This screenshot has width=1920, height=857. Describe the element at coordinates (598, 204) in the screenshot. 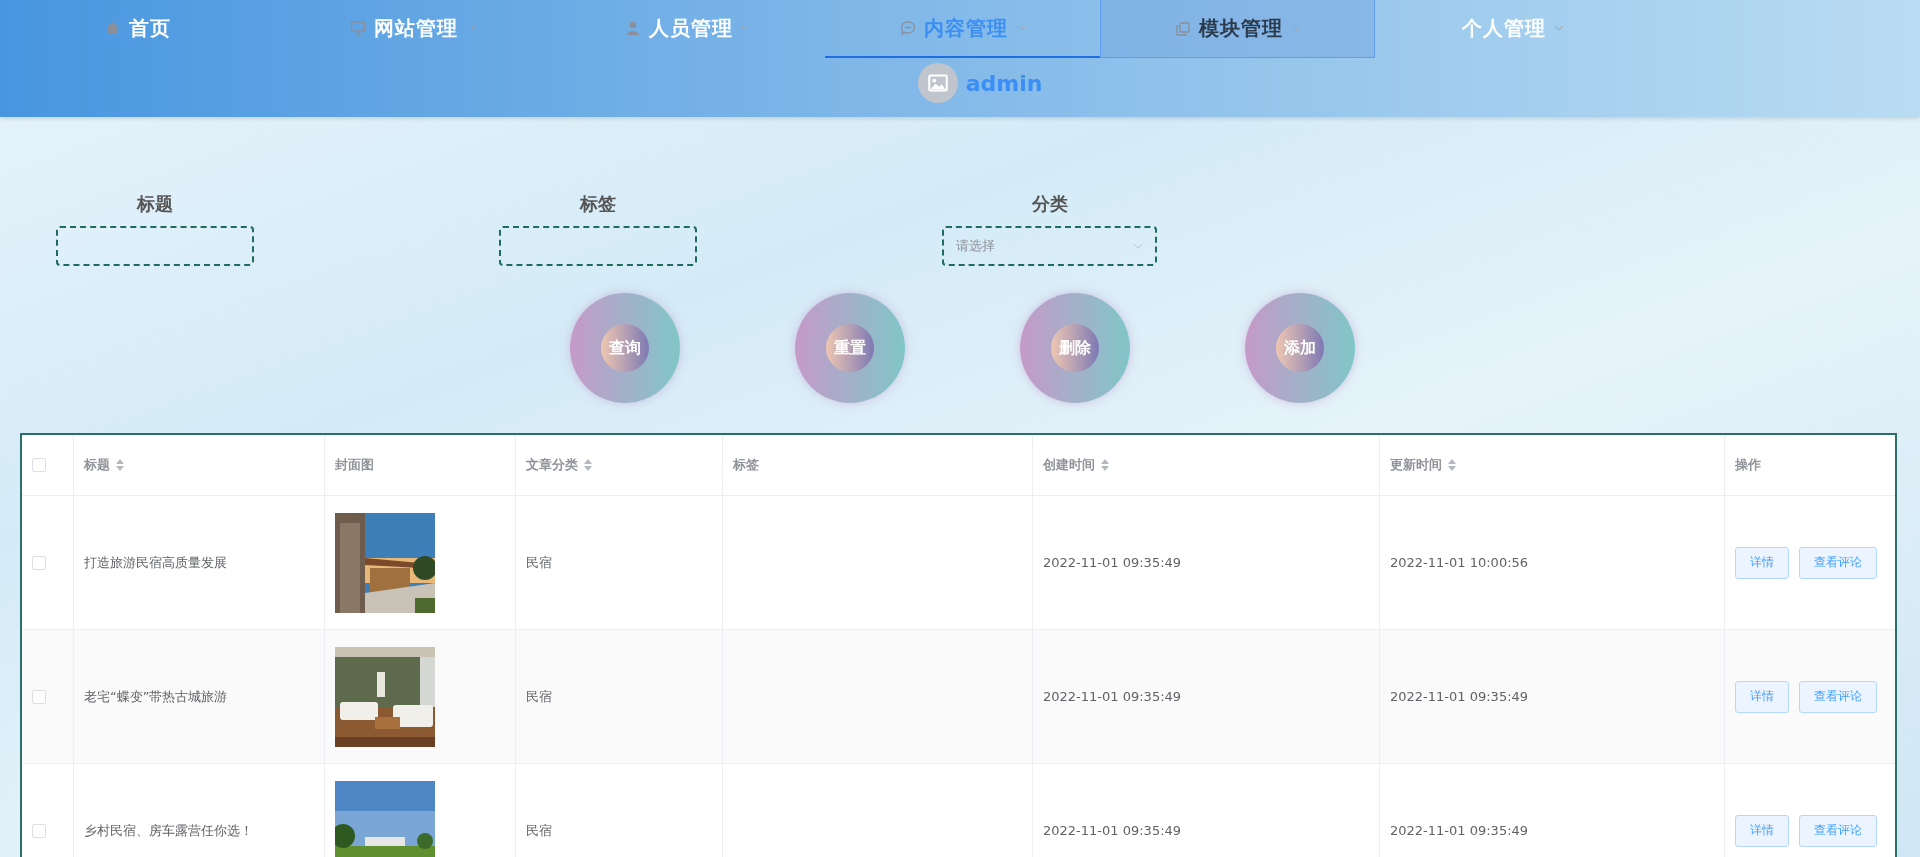

I see `filter-label: 标签` at that location.